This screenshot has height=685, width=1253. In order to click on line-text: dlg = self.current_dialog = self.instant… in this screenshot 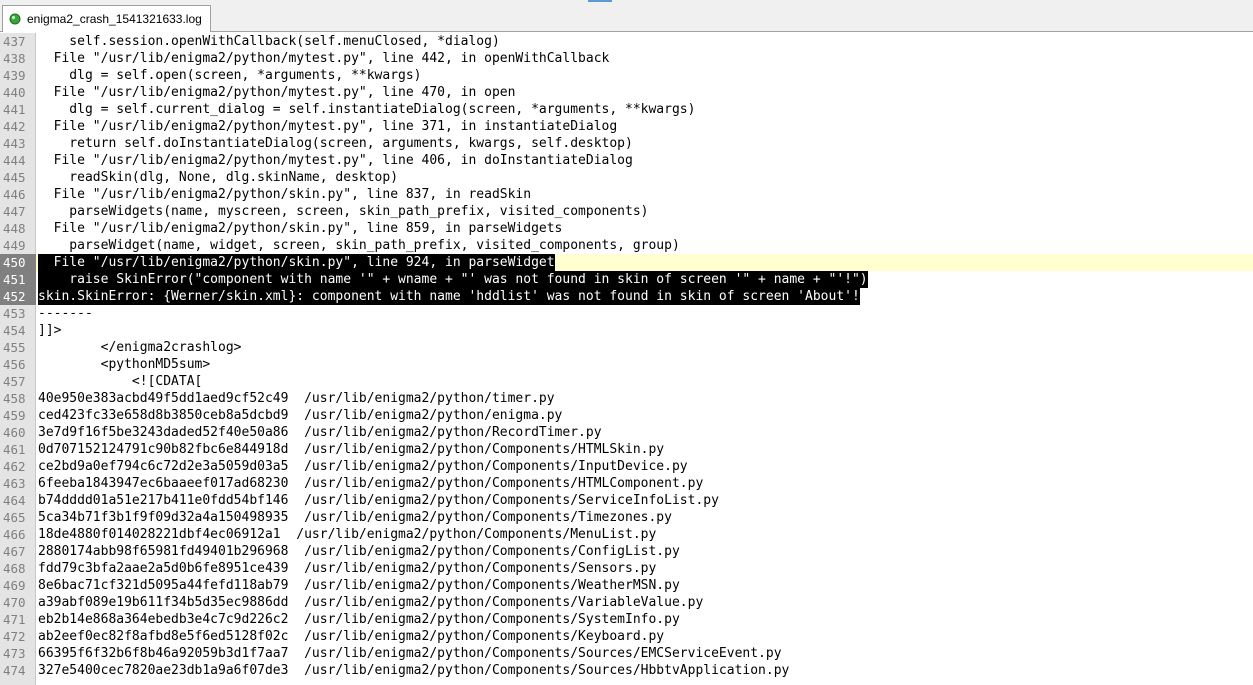, I will do `click(367, 109)`.